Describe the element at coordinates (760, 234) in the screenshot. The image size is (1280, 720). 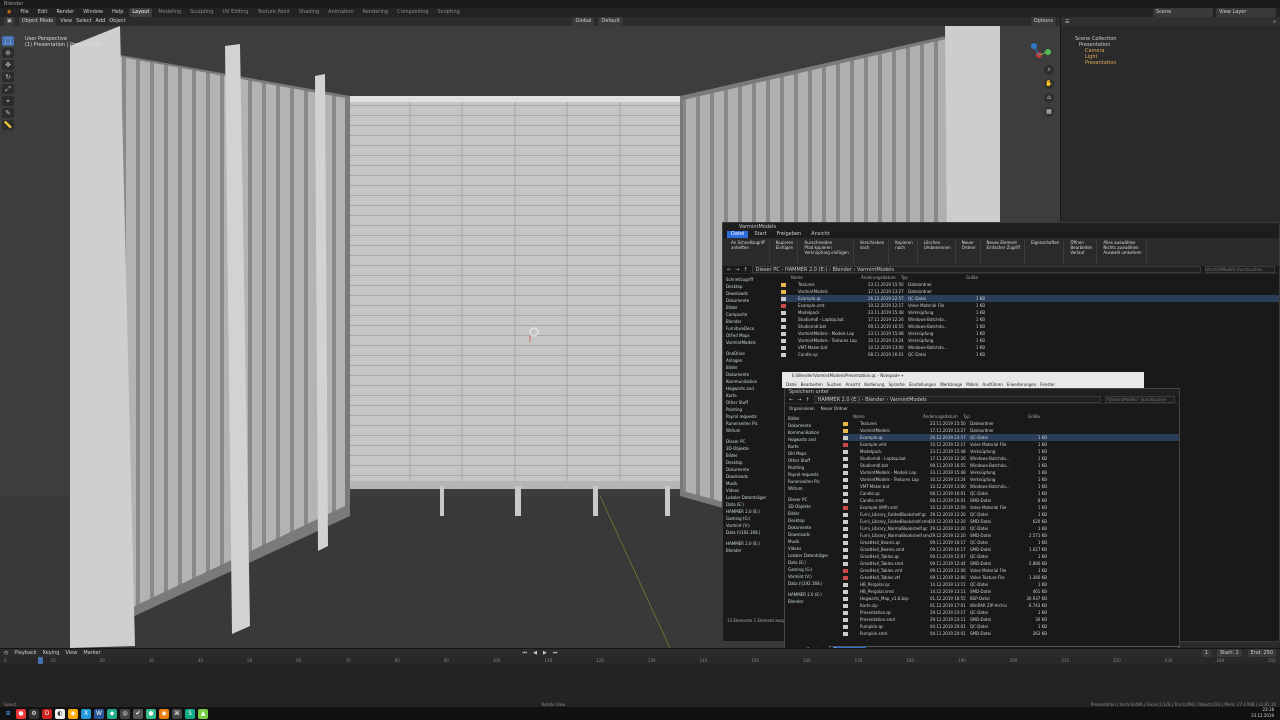
I see `ribbon-tab-start: Start` at that location.